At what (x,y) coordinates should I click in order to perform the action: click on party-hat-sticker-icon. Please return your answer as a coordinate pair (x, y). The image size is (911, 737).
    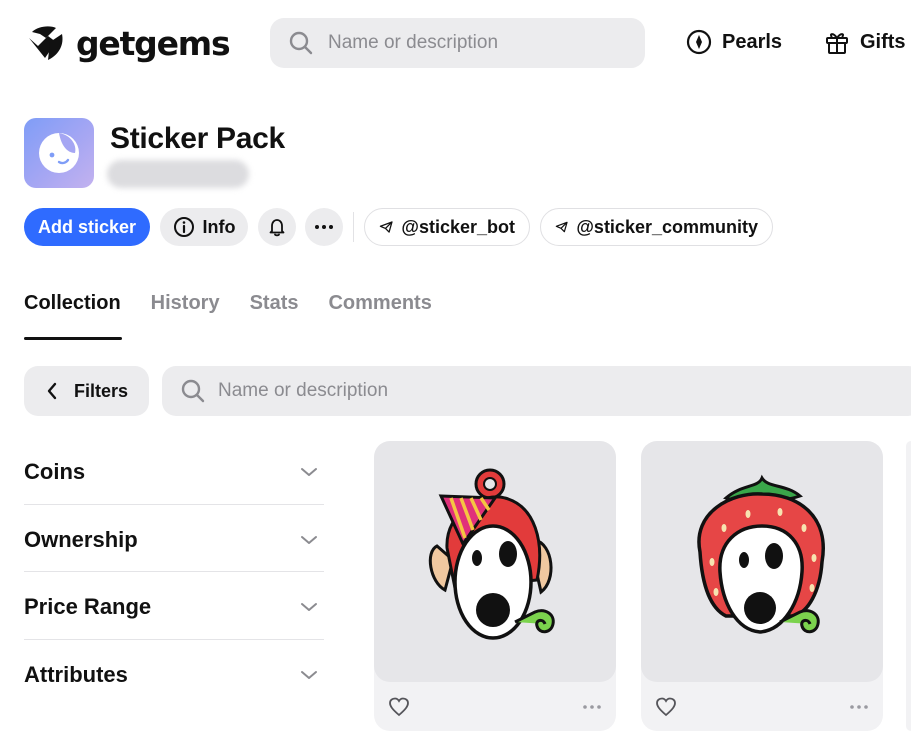
    Looking at the image, I should click on (491, 554).